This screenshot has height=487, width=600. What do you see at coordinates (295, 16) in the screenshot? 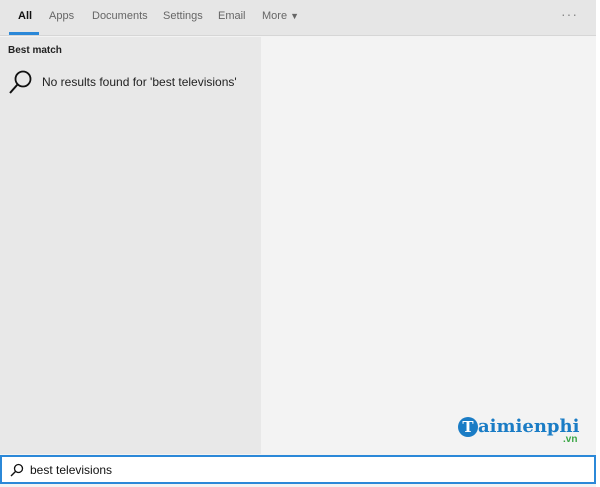
I see `chevron-down-icon: ▼` at bounding box center [295, 16].